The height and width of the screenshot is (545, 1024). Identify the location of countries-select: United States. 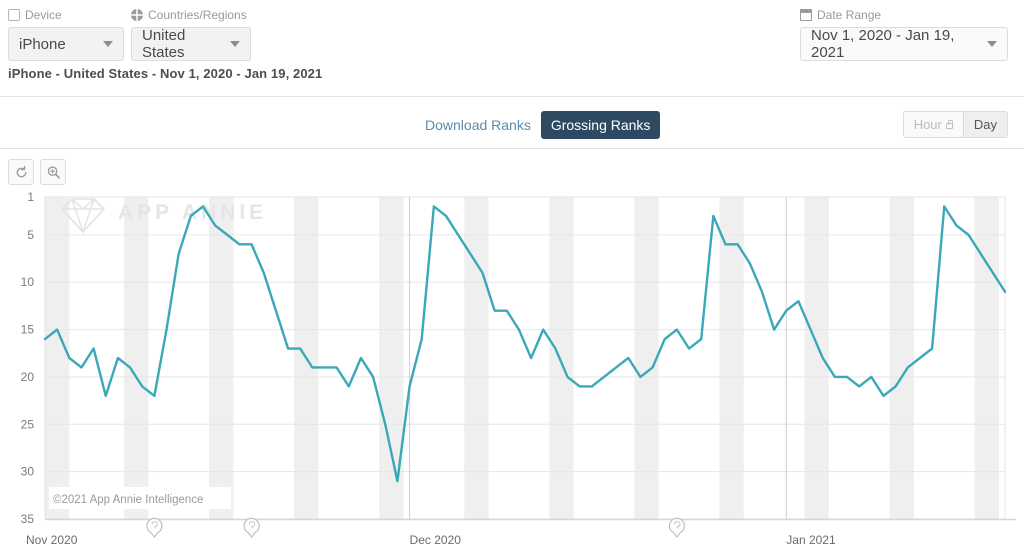
(191, 44).